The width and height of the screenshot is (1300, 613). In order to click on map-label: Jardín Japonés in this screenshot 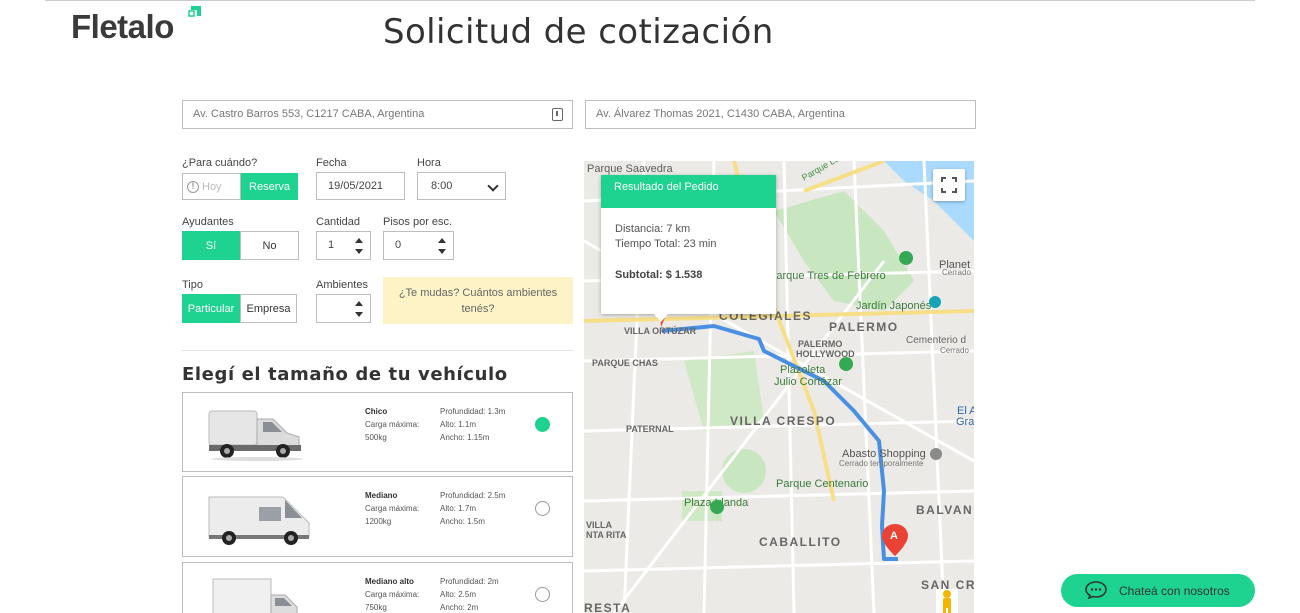, I will do `click(894, 306)`.